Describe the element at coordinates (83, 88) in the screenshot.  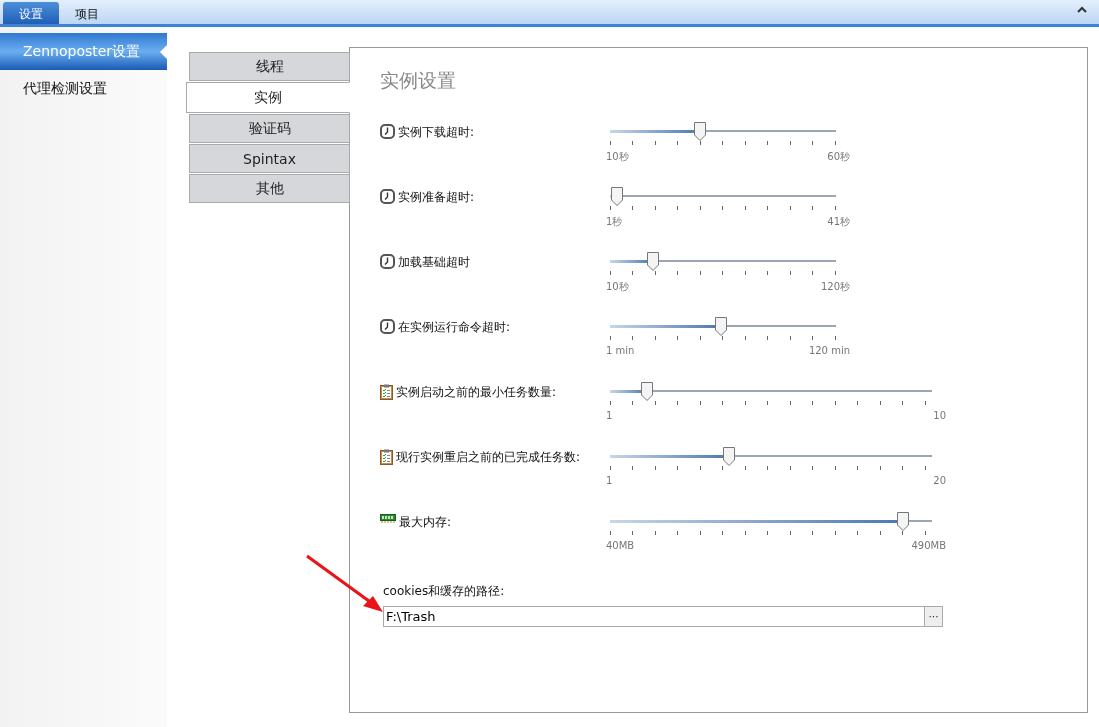
I see `sidebar-item: 代理检测设置` at that location.